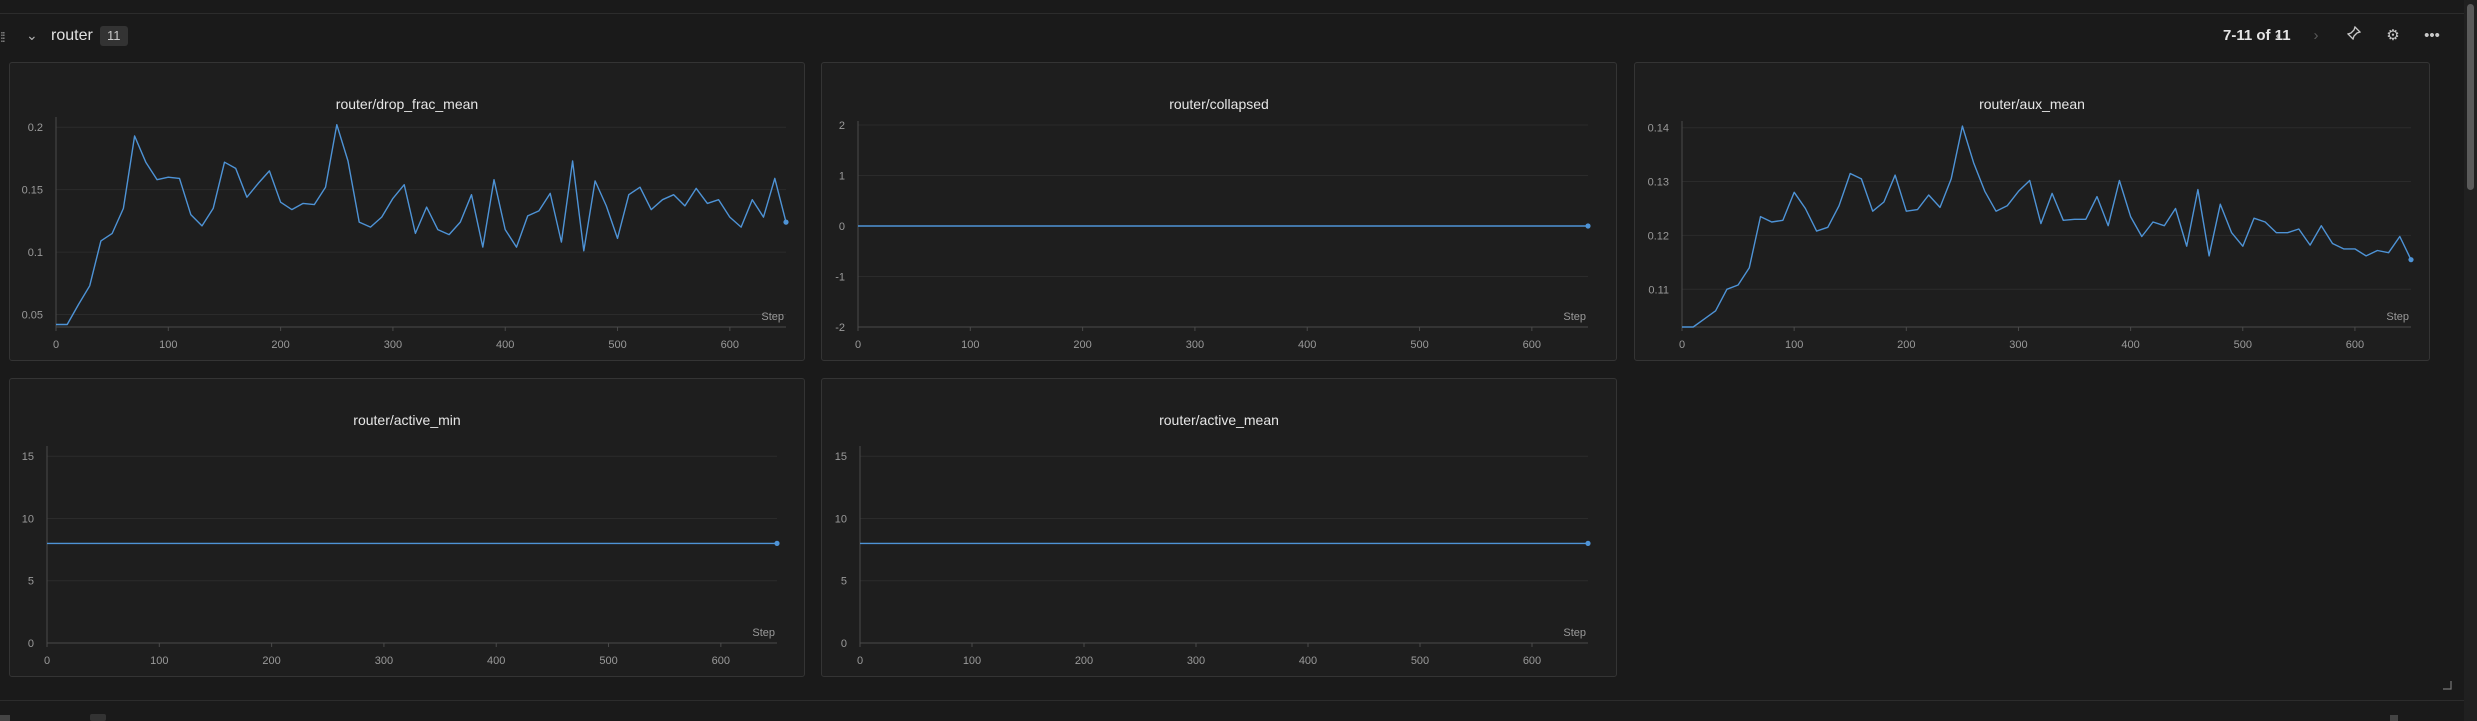 This screenshot has width=2477, height=721. Describe the element at coordinates (5, 718) in the screenshot. I see `drag-handle-icon` at that location.